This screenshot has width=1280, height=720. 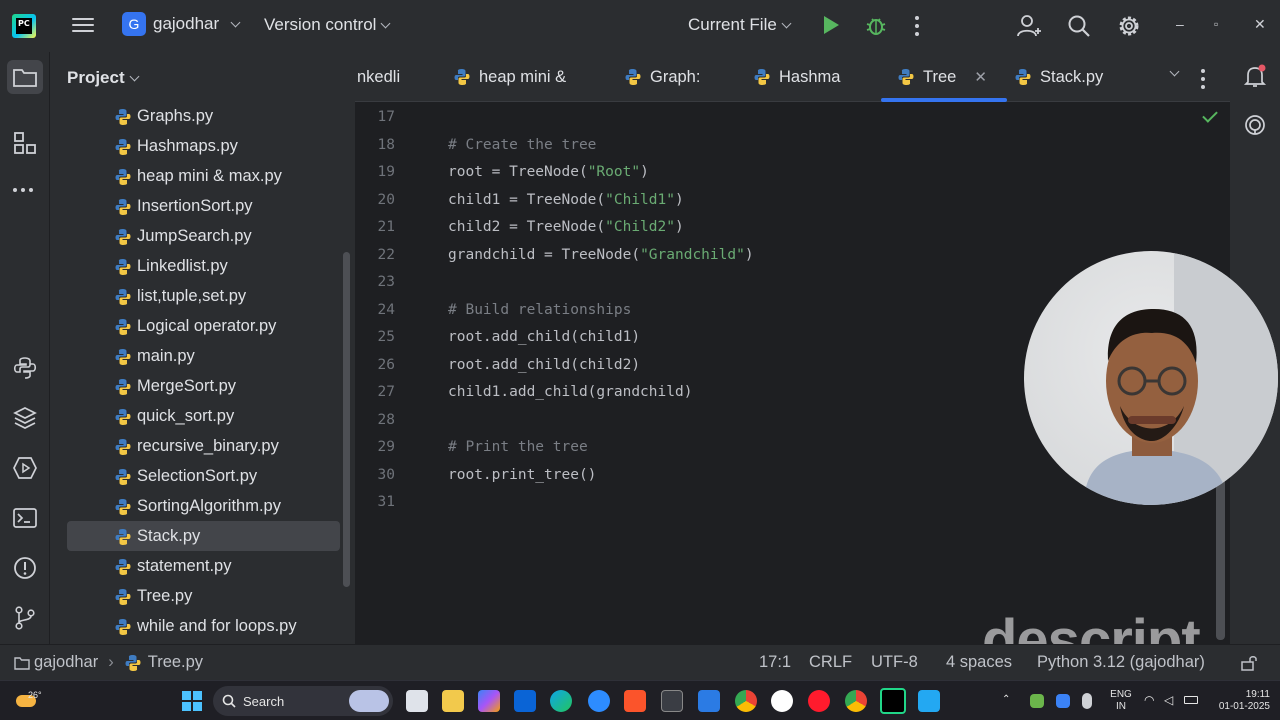 I want to click on line-ending: CRLF, so click(x=830, y=662).